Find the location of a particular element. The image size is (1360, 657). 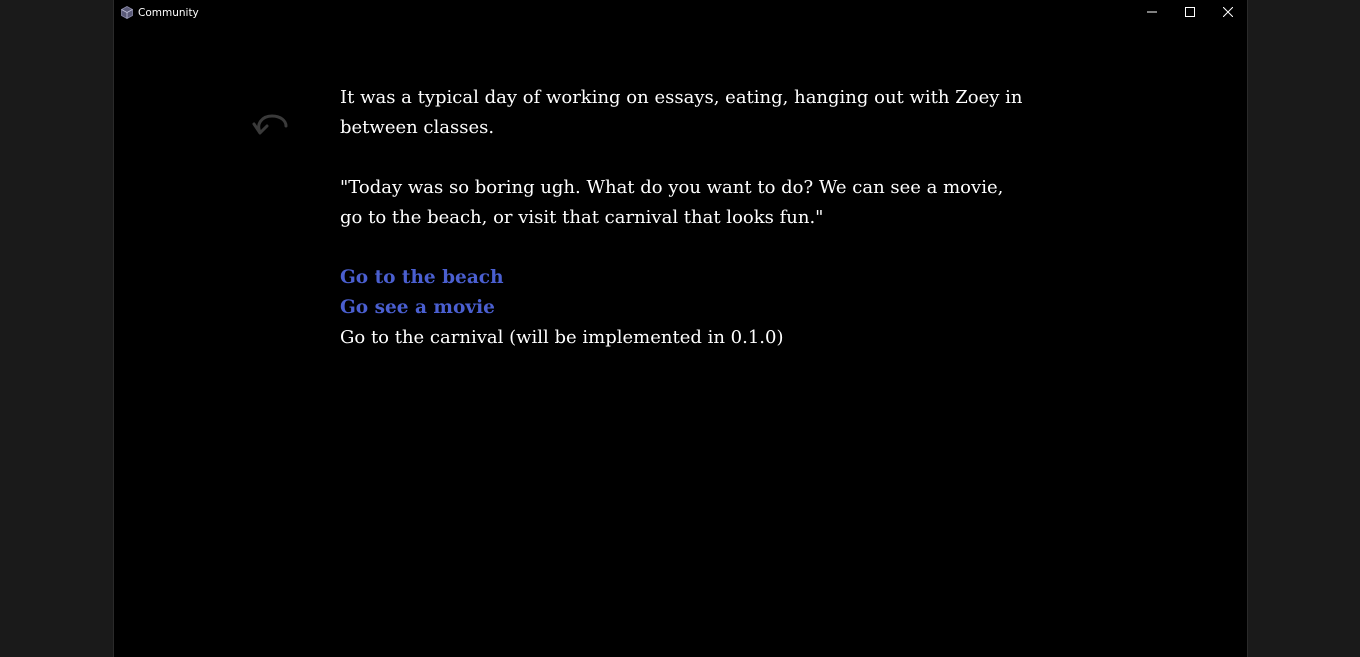

close-icon is located at coordinates (1228, 13).